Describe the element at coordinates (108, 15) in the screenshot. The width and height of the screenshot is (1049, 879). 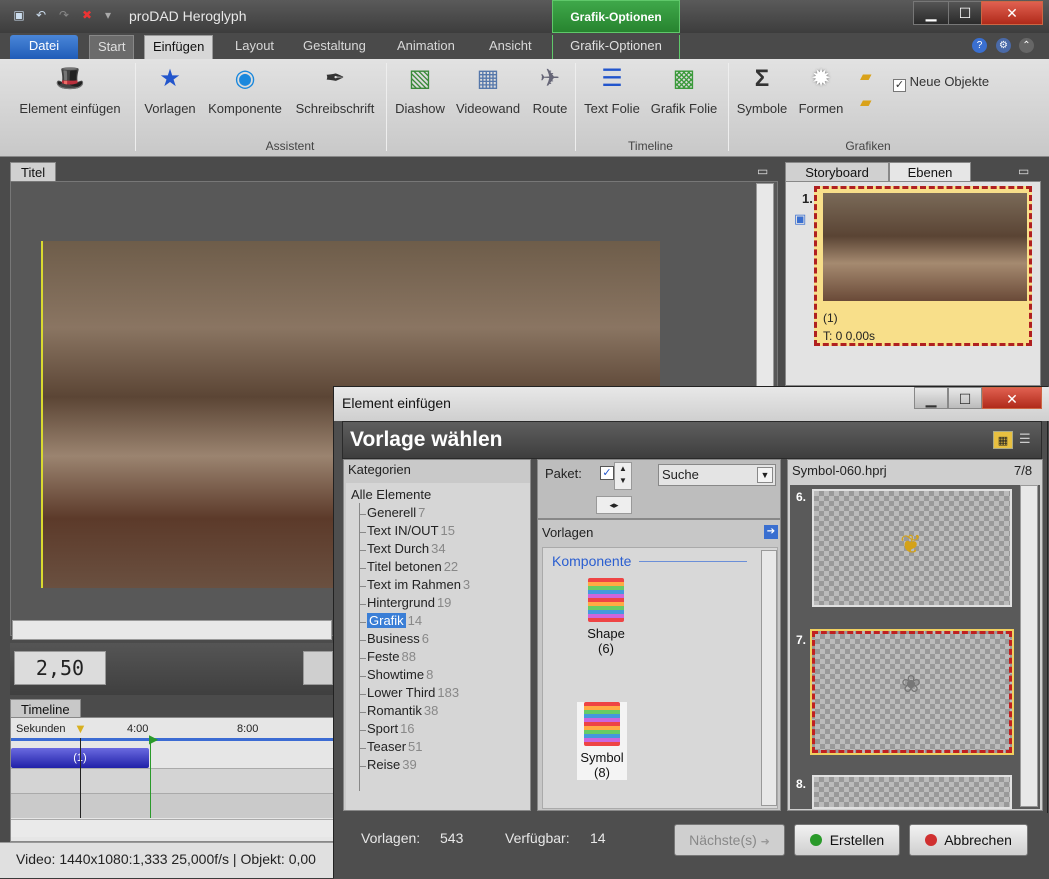
I see `customize-quick-access-icon: ▾` at that location.